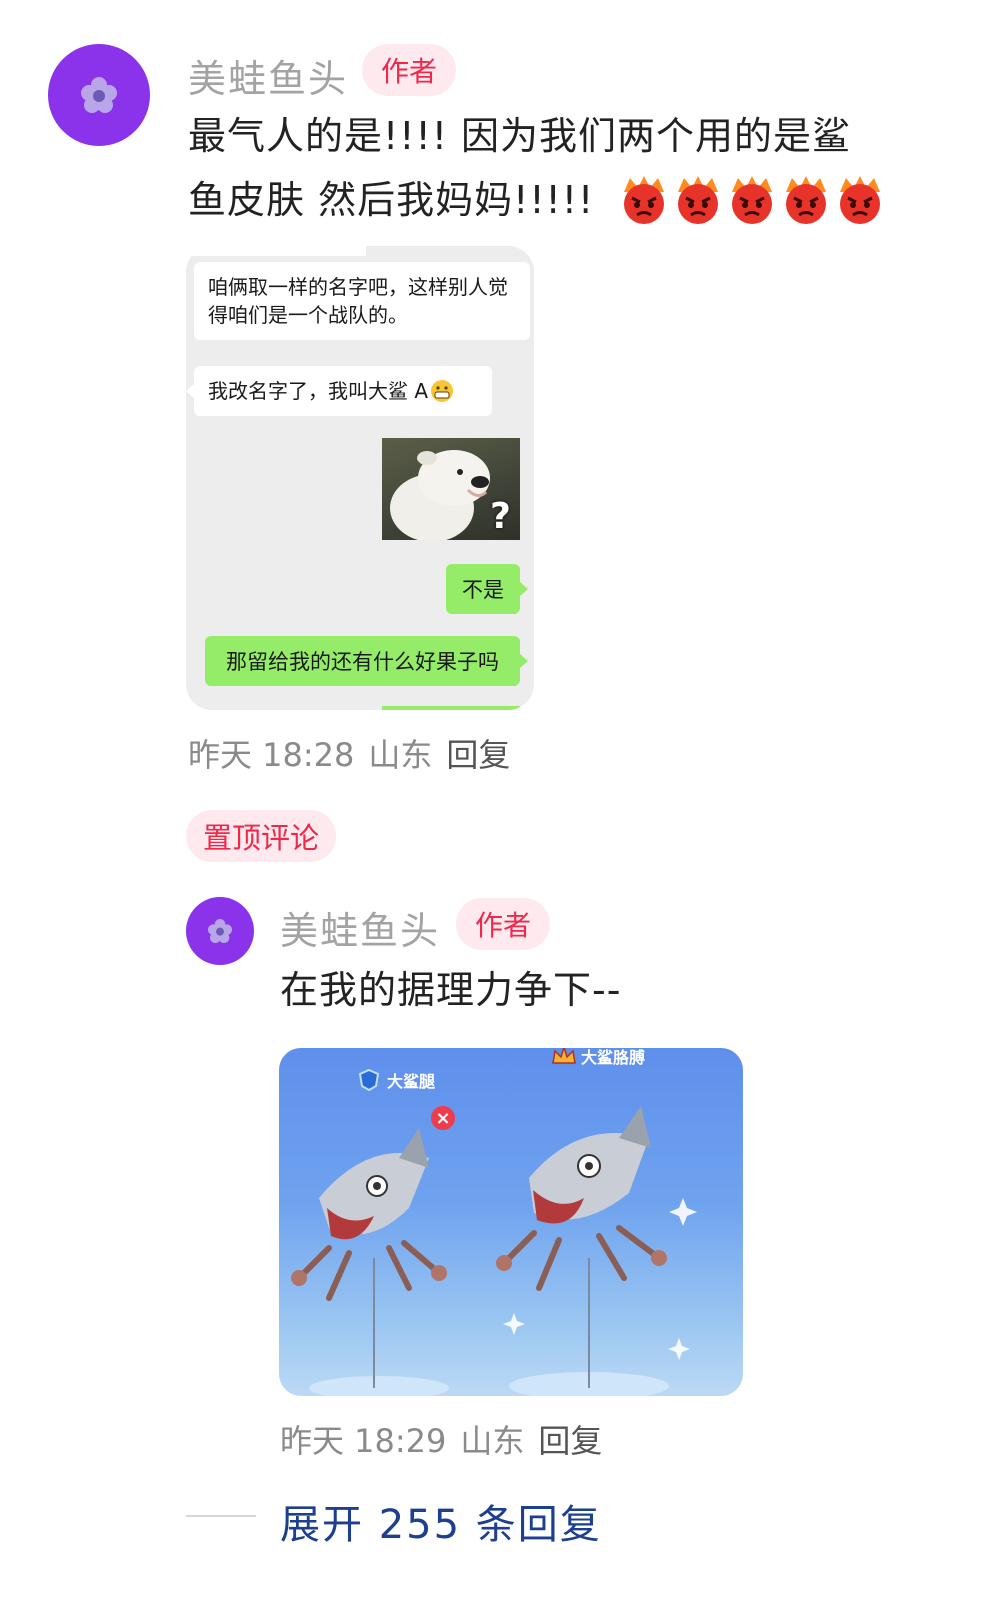 The width and height of the screenshot is (990, 1620). Describe the element at coordinates (360, 927) in the screenshot. I see `reply-username: 美蛙鱼头` at that location.